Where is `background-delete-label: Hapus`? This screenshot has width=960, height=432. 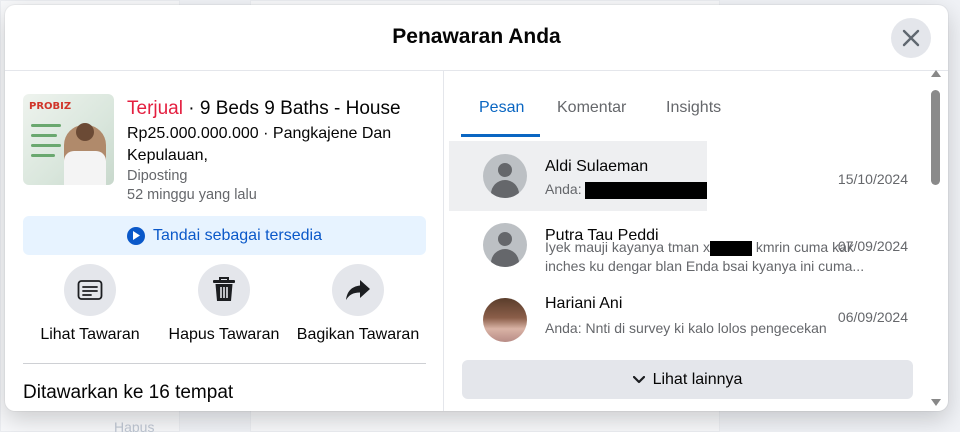
background-delete-label: Hapus is located at coordinates (134, 425).